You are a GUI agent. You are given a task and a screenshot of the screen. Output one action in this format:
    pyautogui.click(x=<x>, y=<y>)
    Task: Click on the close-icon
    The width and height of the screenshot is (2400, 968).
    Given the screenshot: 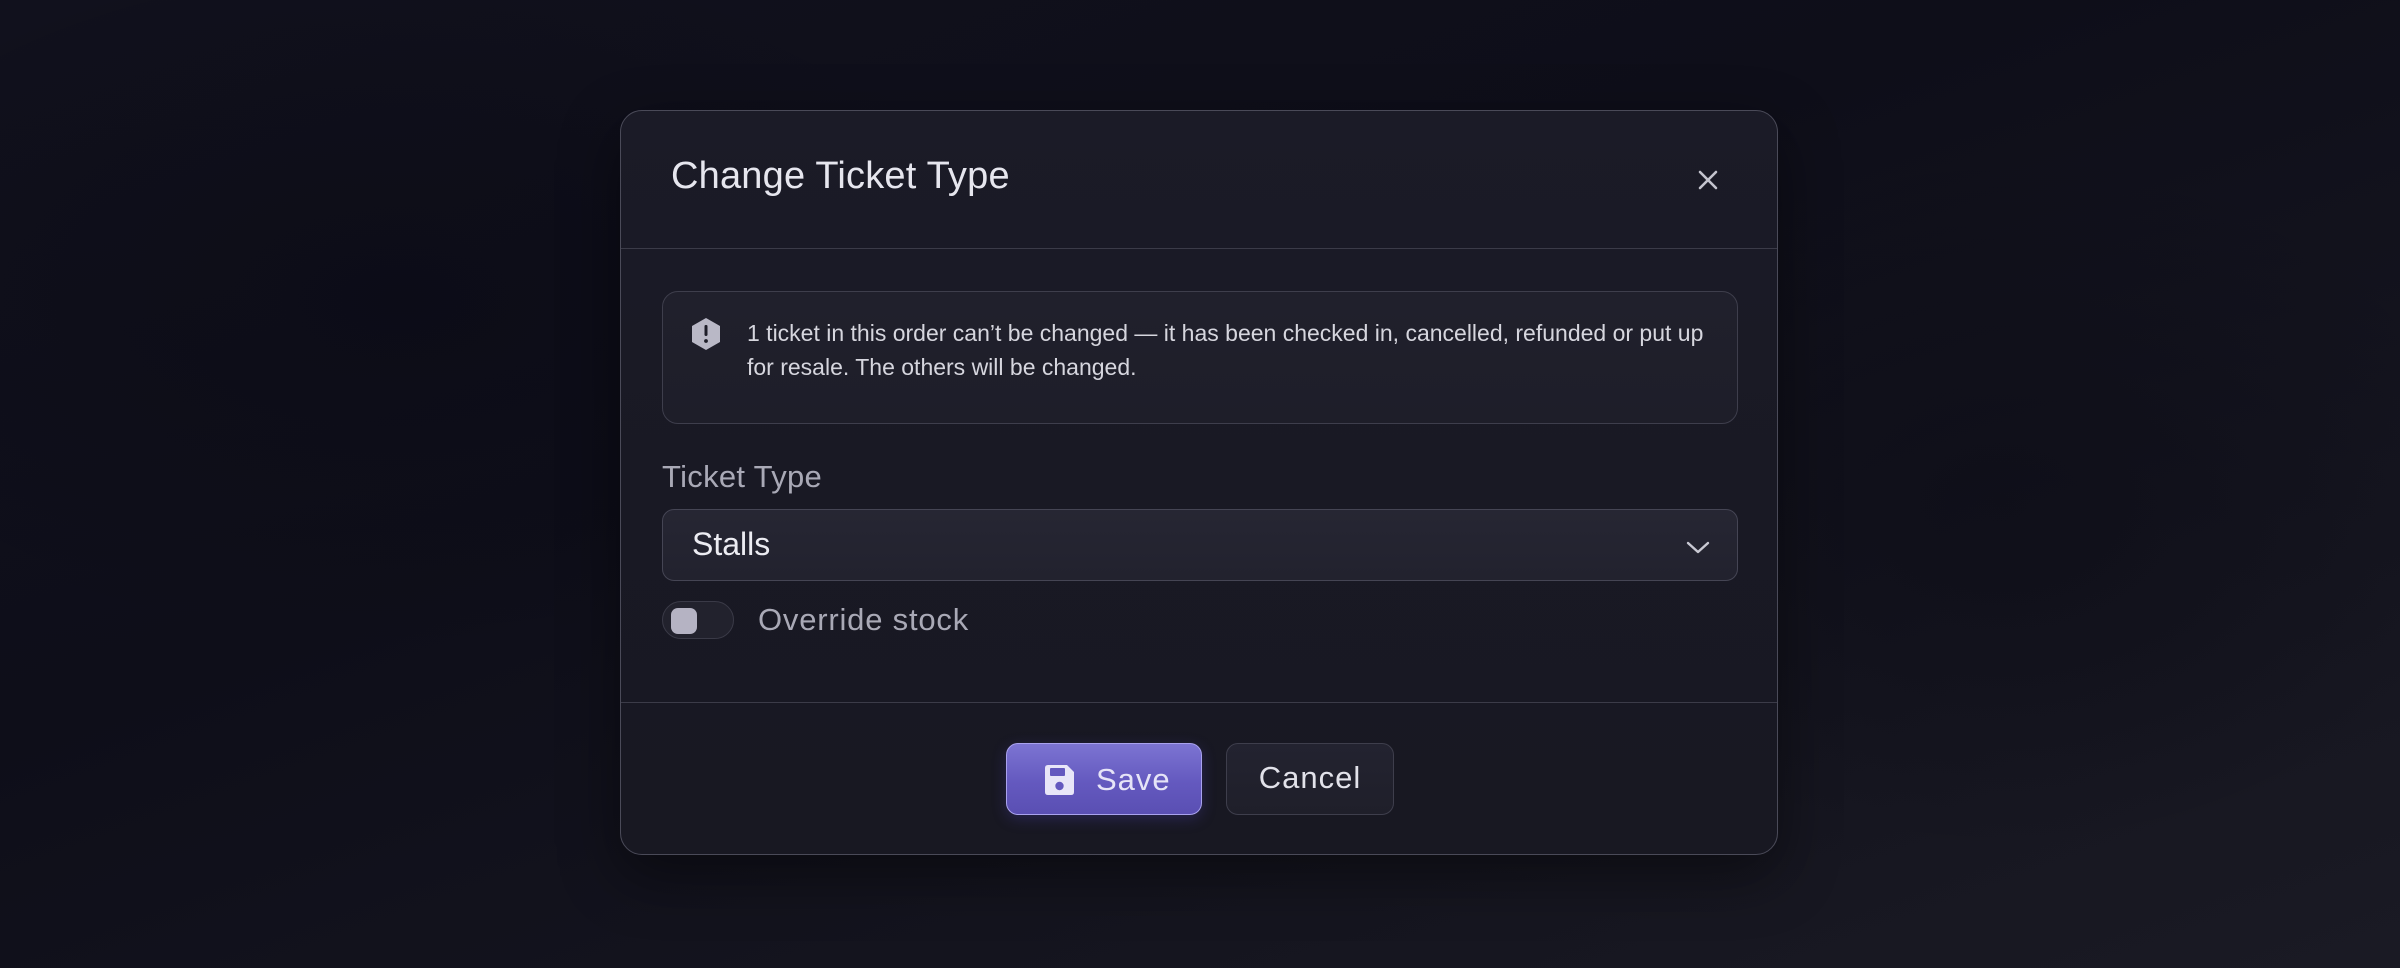 What is the action you would take?
    pyautogui.click(x=1708, y=180)
    